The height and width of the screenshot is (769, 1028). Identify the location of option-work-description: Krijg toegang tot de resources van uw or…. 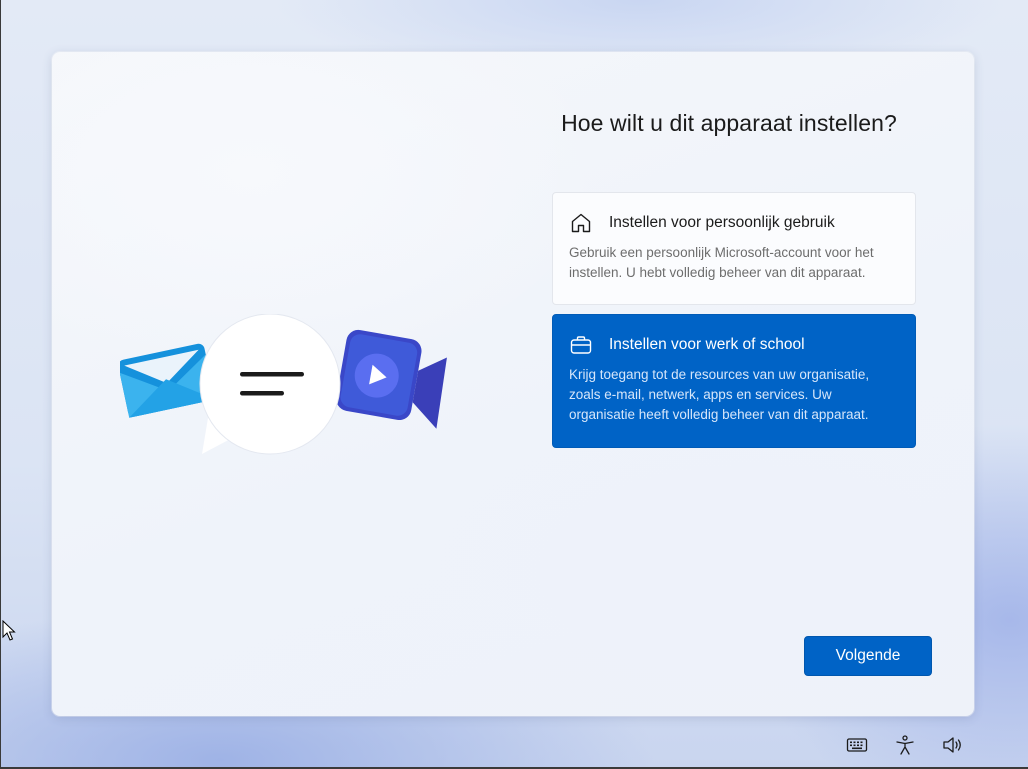
(719, 394).